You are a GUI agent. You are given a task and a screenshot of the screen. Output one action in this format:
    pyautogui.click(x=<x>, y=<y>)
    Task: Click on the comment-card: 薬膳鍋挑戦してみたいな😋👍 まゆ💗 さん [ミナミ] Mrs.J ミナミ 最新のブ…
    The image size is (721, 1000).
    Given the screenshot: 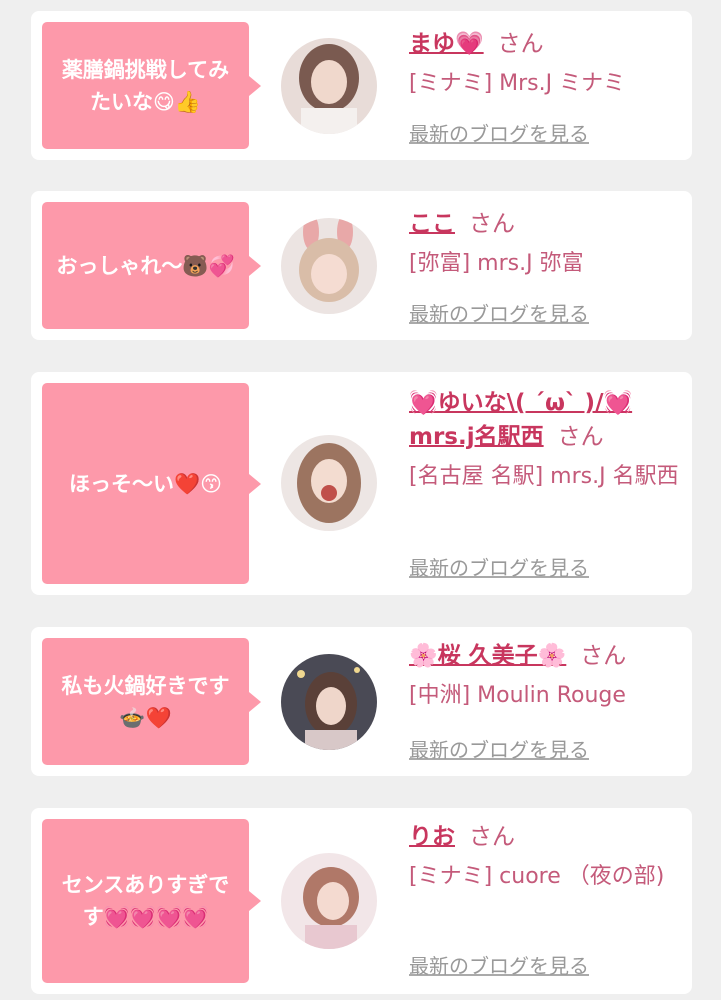 What is the action you would take?
    pyautogui.click(x=361, y=85)
    